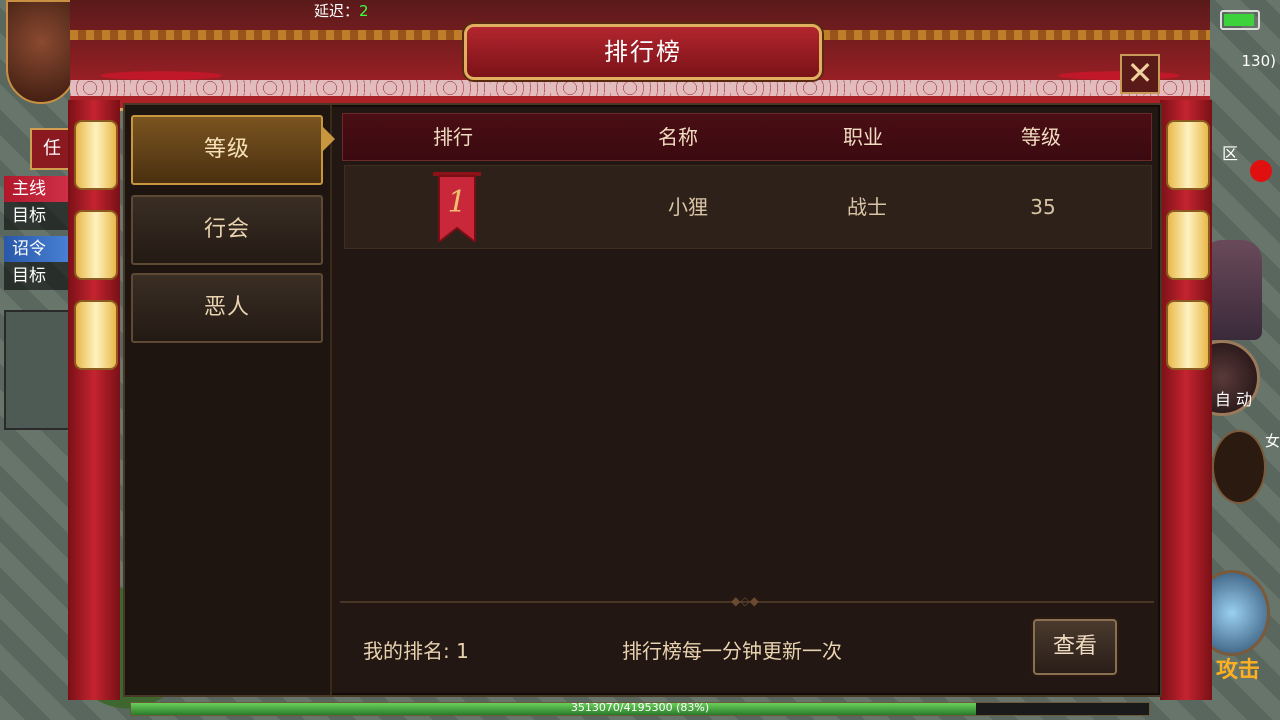 This screenshot has height=720, width=1280. I want to click on coordinate-readout: 130), so click(1258, 61).